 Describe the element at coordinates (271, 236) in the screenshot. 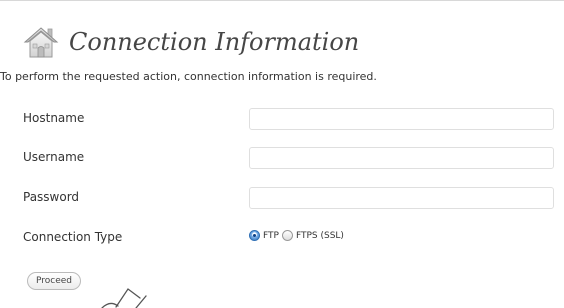

I see `ftp-radio-label: FTP` at that location.